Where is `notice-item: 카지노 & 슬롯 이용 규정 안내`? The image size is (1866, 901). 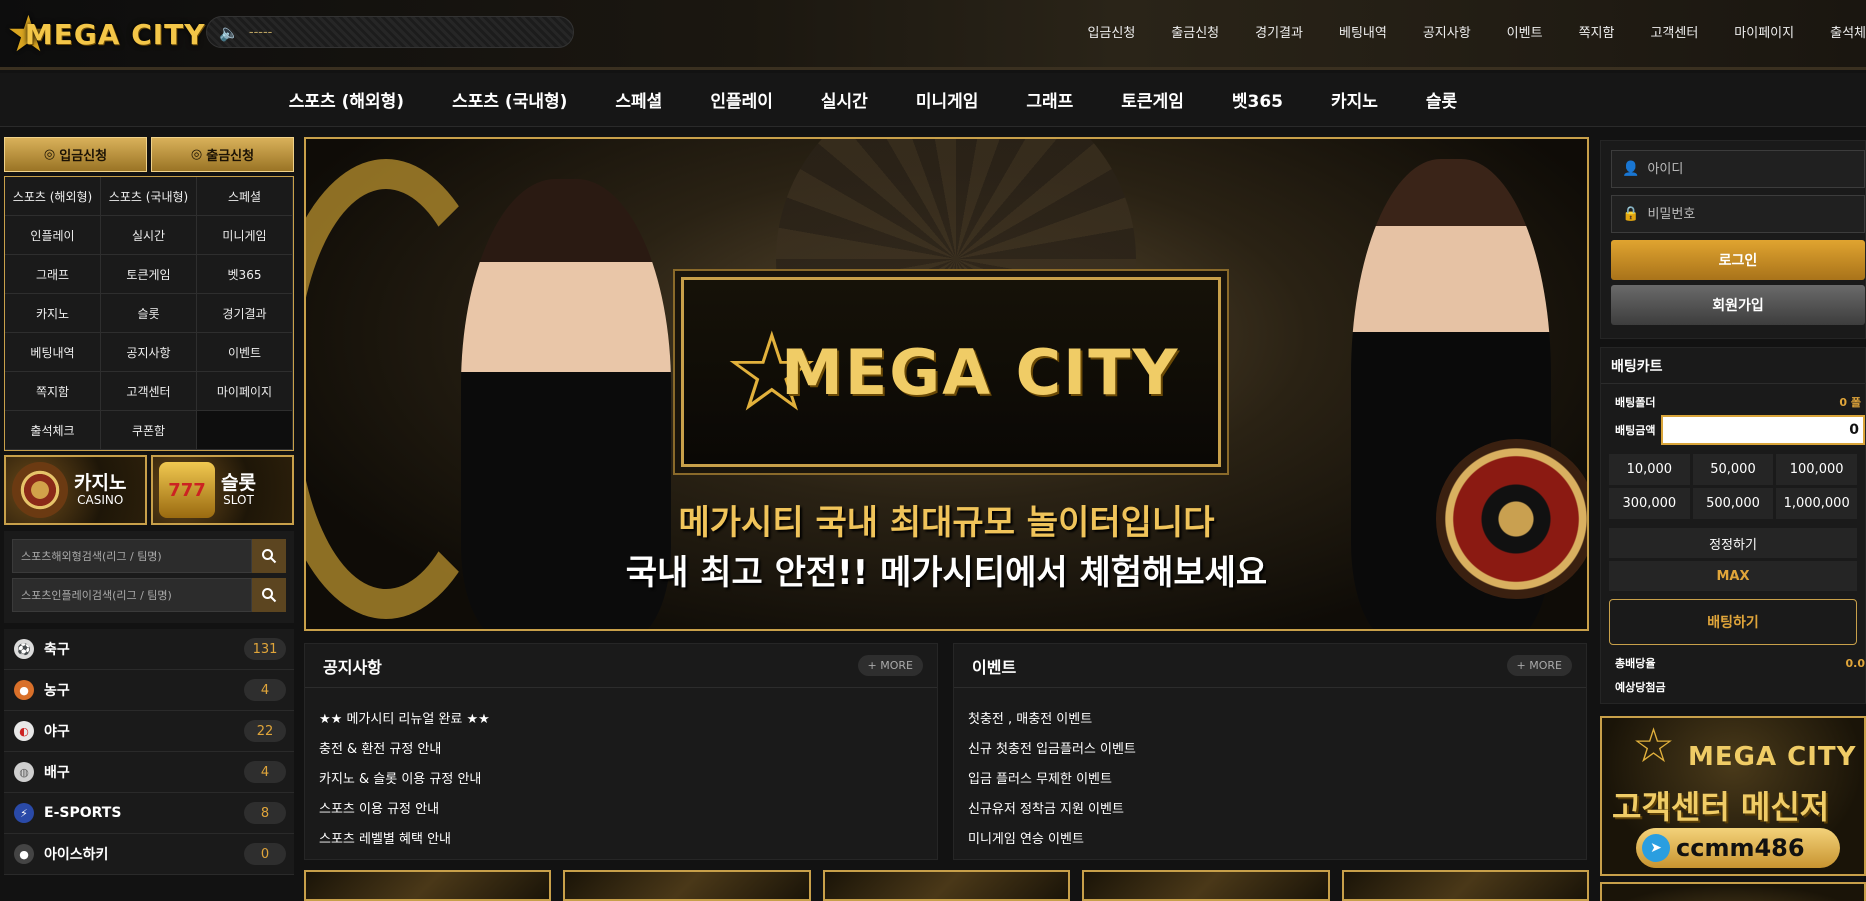 notice-item: 카지노 & 슬롯 이용 규정 안내 is located at coordinates (628, 783).